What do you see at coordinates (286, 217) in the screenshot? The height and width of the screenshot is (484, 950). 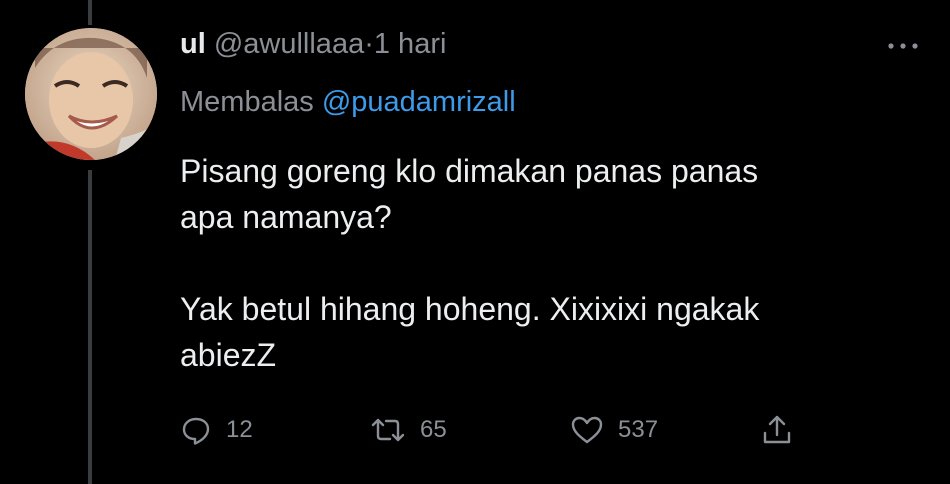 I see `tweet-line-2: apa namanya?` at bounding box center [286, 217].